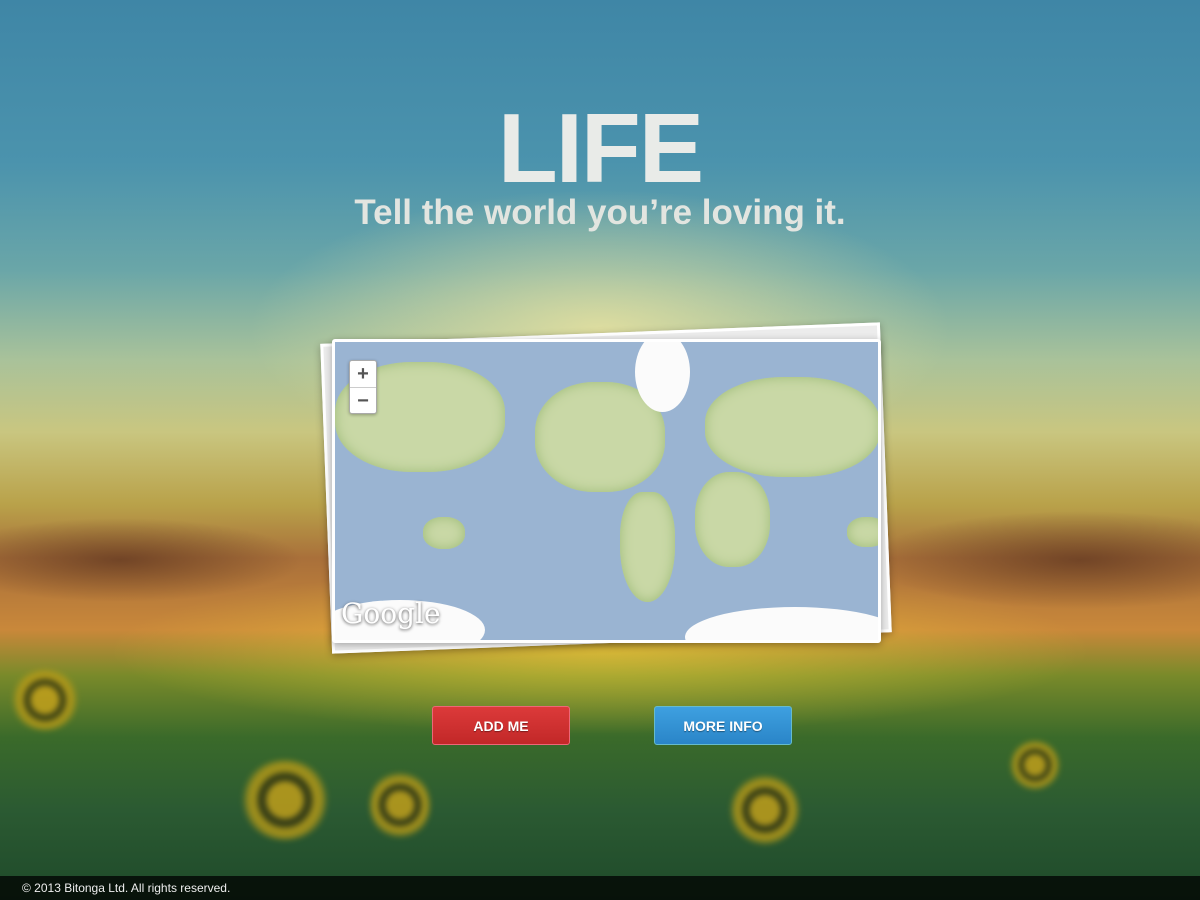 This screenshot has width=1200, height=900. Describe the element at coordinates (363, 400) in the screenshot. I see `zoom-out-button: −` at that location.